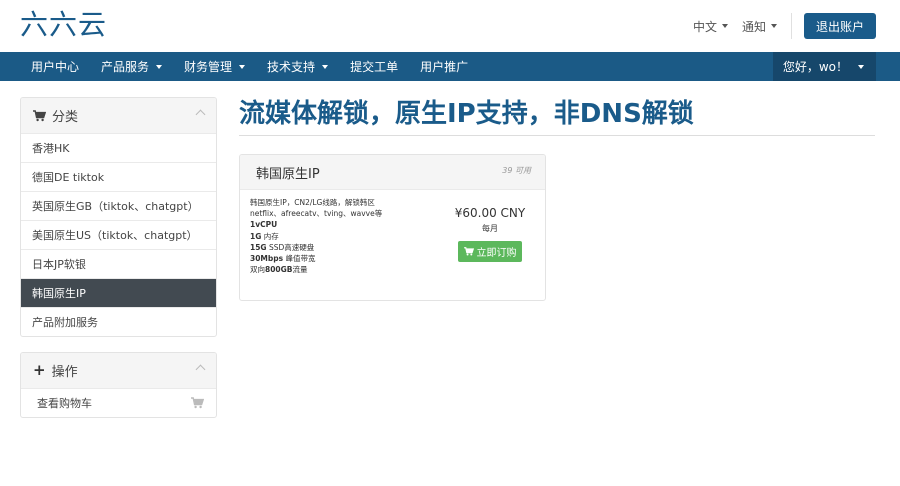 The height and width of the screenshot is (486, 900). I want to click on category-item-kr: 韩国原生IP, so click(118, 292).